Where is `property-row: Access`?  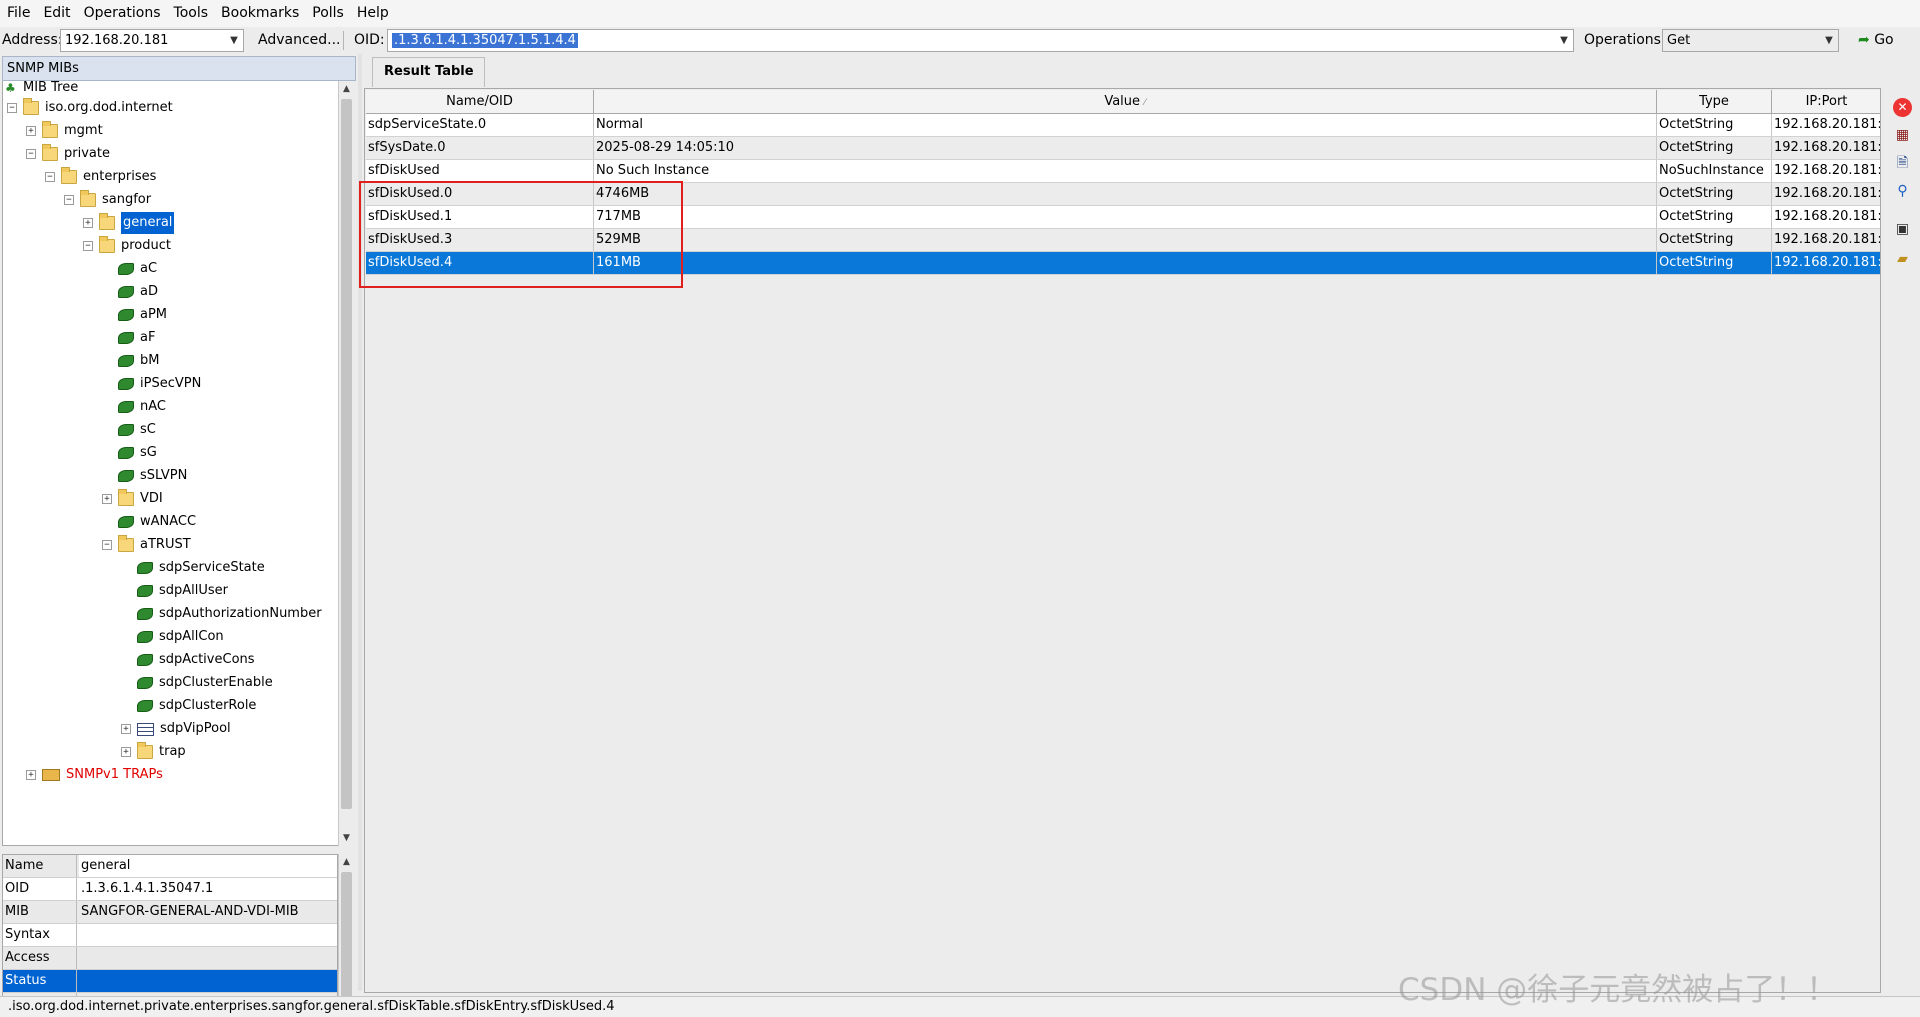 property-row: Access is located at coordinates (170, 958).